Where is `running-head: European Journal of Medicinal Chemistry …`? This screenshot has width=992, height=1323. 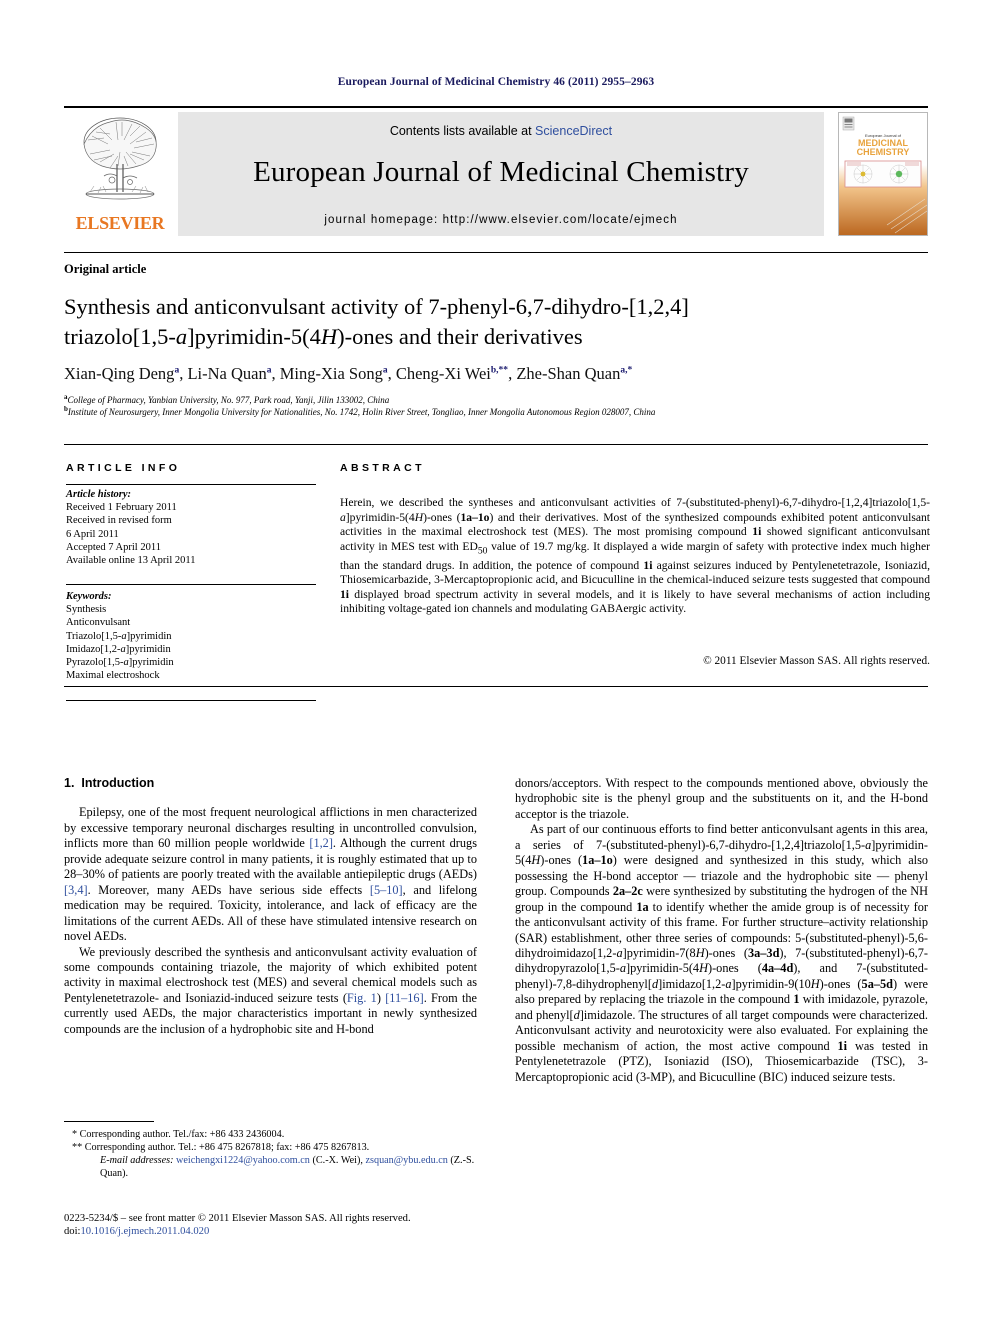
running-head: European Journal of Medicinal Chemistry … is located at coordinates (496, 82).